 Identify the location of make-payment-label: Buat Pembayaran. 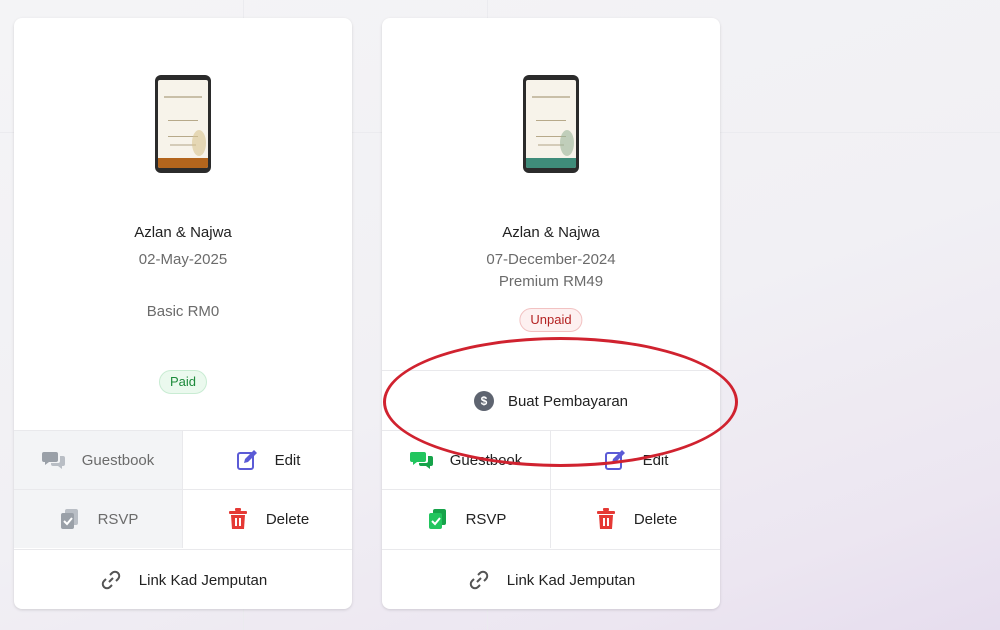
(568, 401).